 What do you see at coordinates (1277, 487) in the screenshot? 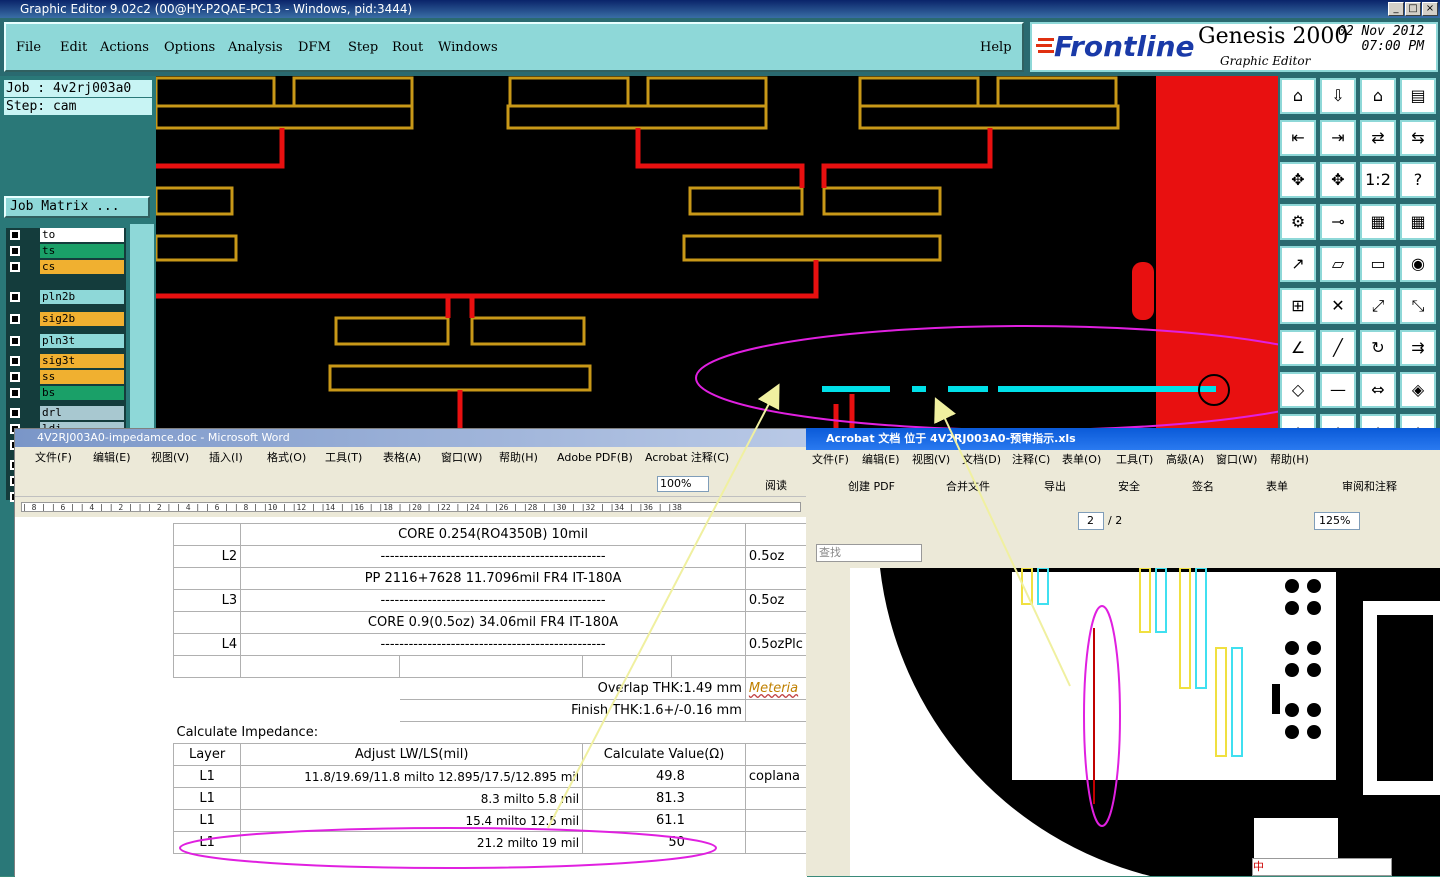
I see `forms-button: 表单` at bounding box center [1277, 487].